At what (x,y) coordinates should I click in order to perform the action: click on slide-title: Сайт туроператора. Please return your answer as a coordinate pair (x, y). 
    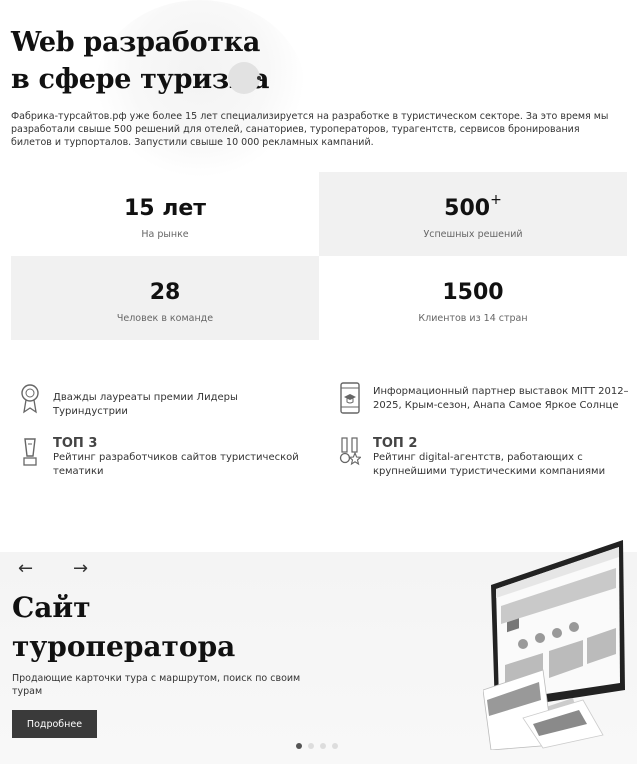
    Looking at the image, I should click on (123, 627).